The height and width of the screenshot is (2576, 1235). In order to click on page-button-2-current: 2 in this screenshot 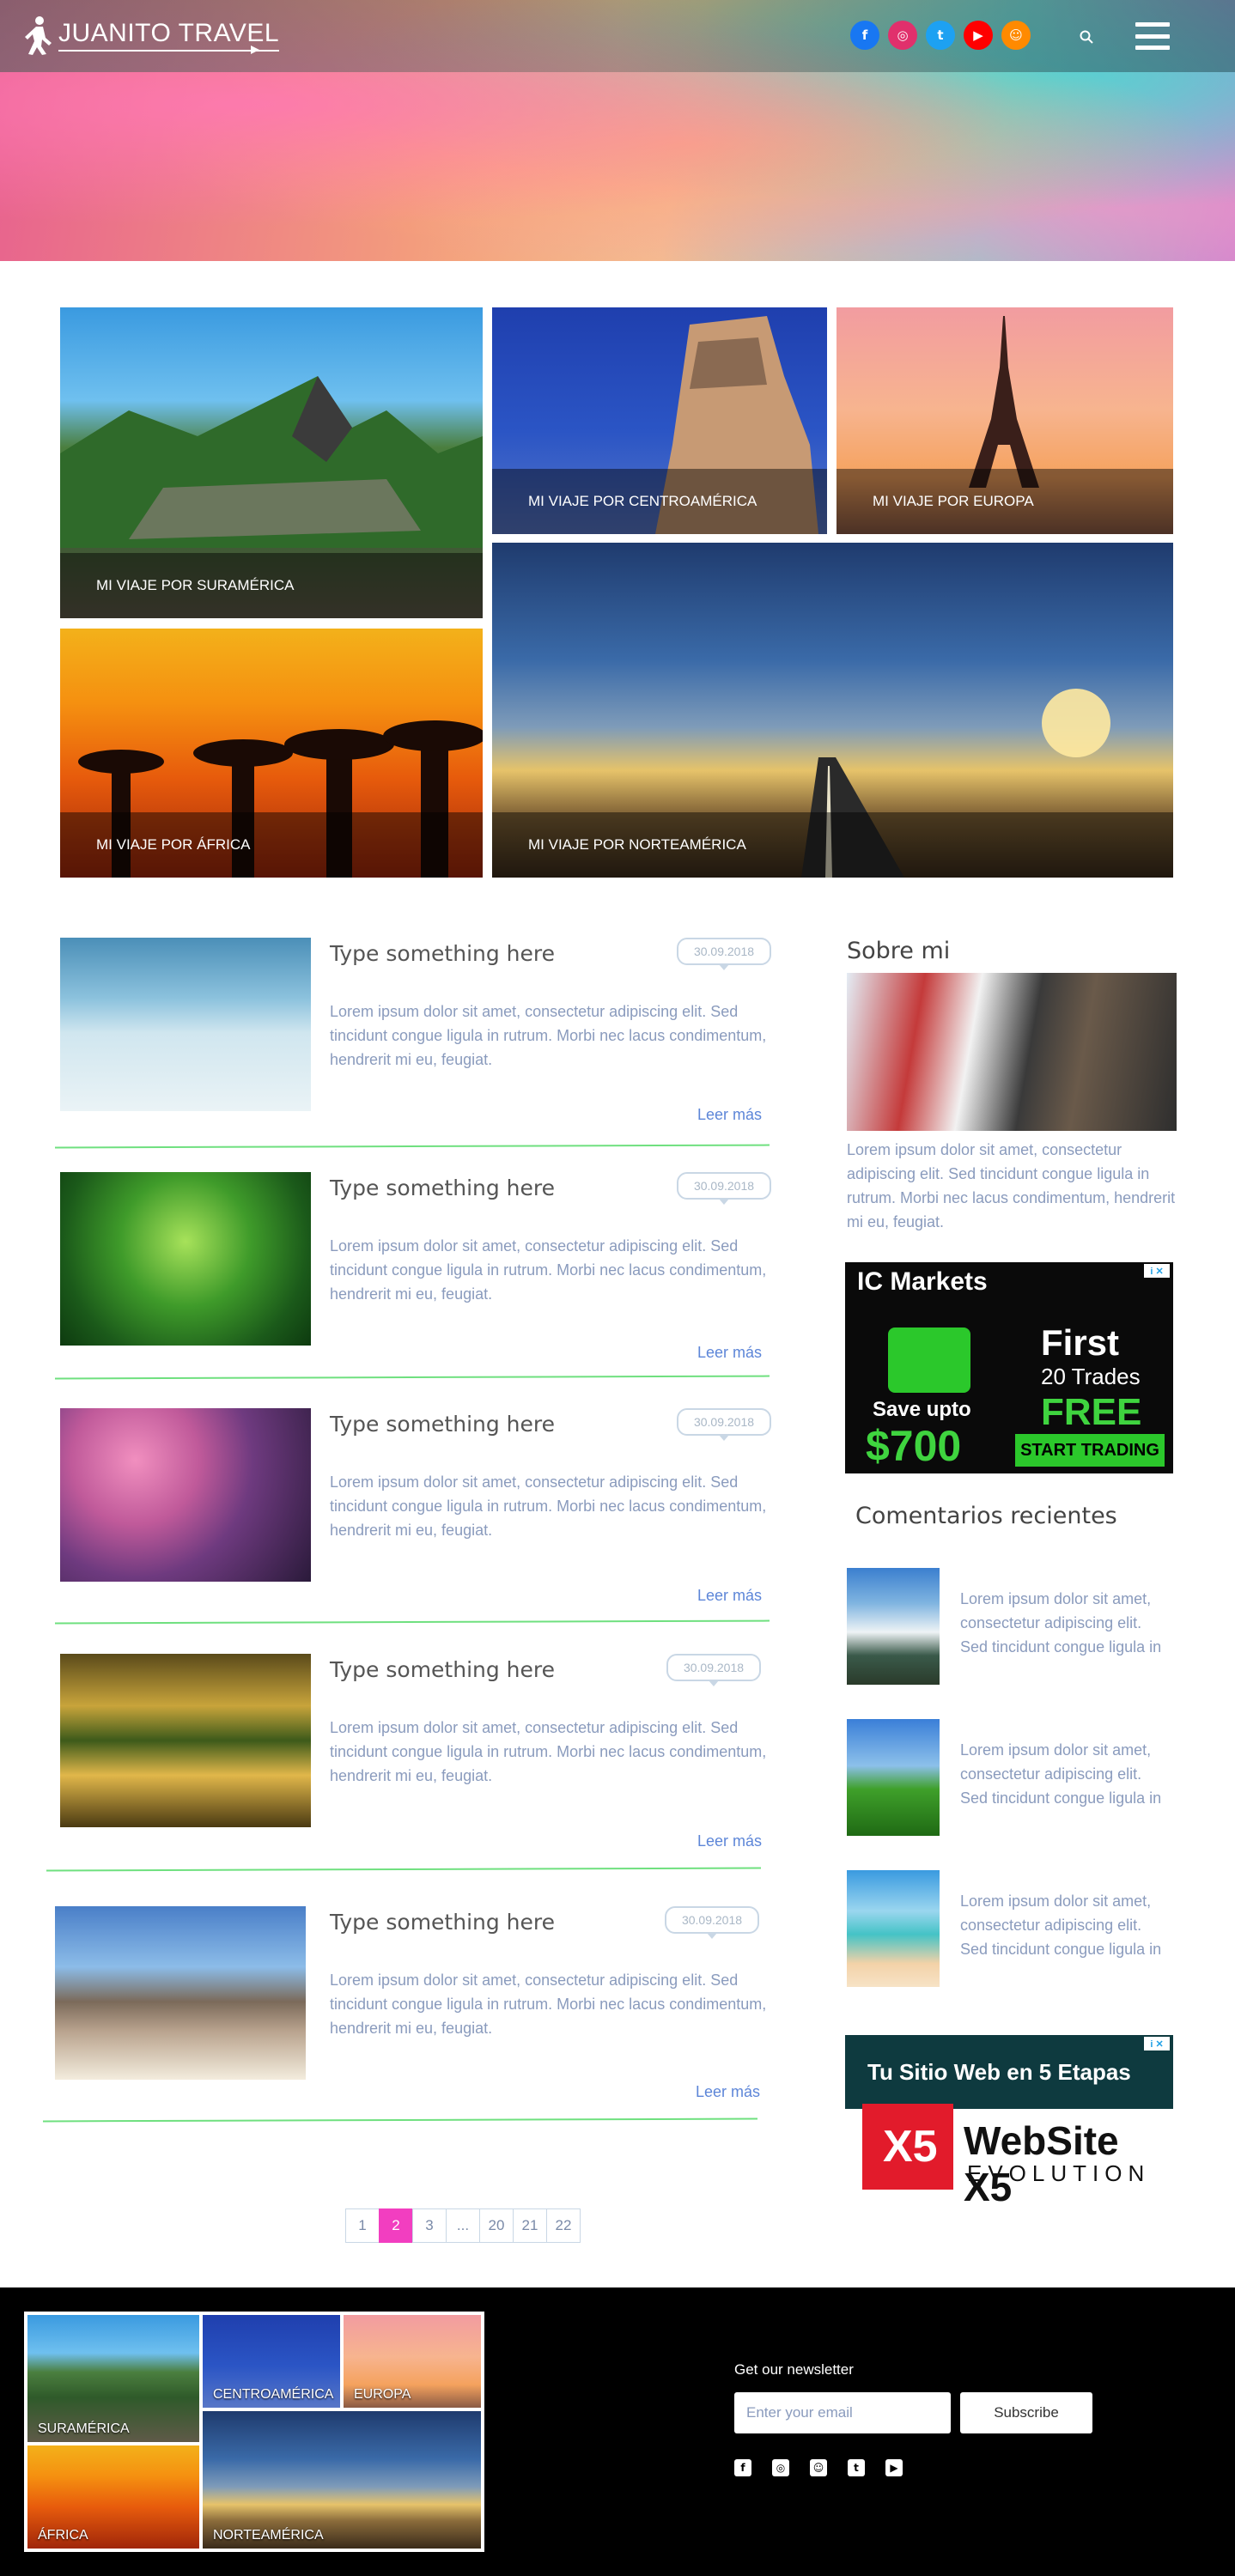, I will do `click(396, 2225)`.